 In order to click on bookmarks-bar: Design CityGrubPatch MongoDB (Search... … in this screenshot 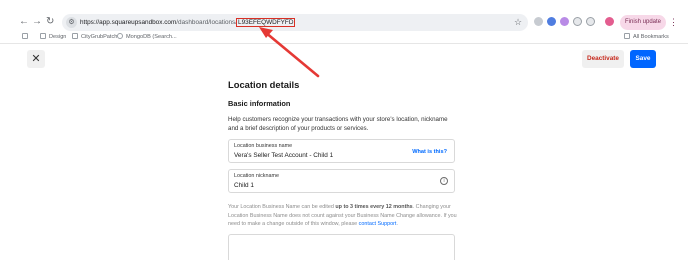, I will do `click(344, 38)`.